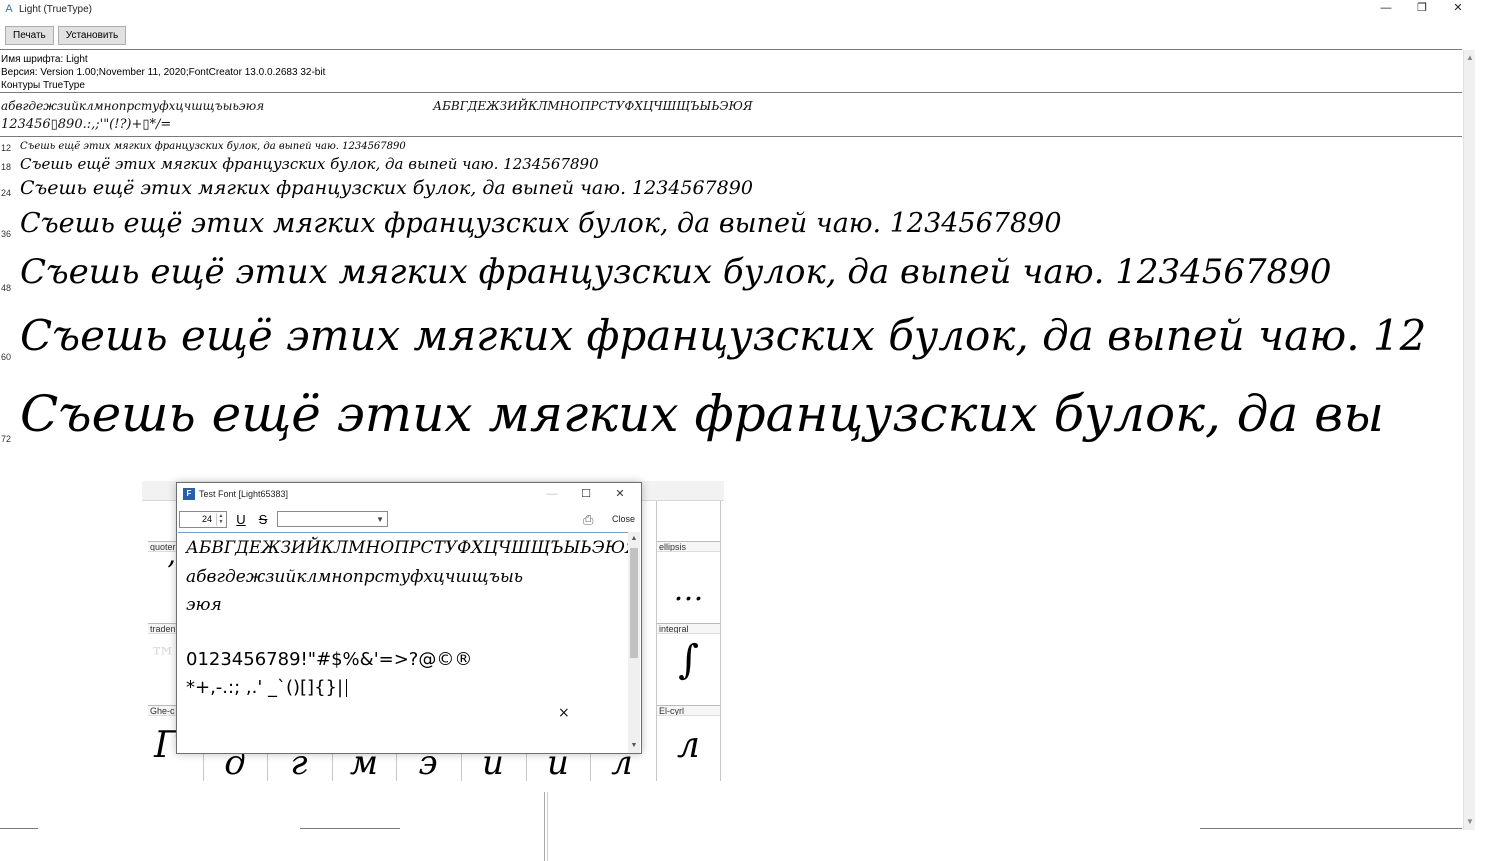  Describe the element at coordinates (688, 660) in the screenshot. I see `glyph-cell: ∫` at that location.